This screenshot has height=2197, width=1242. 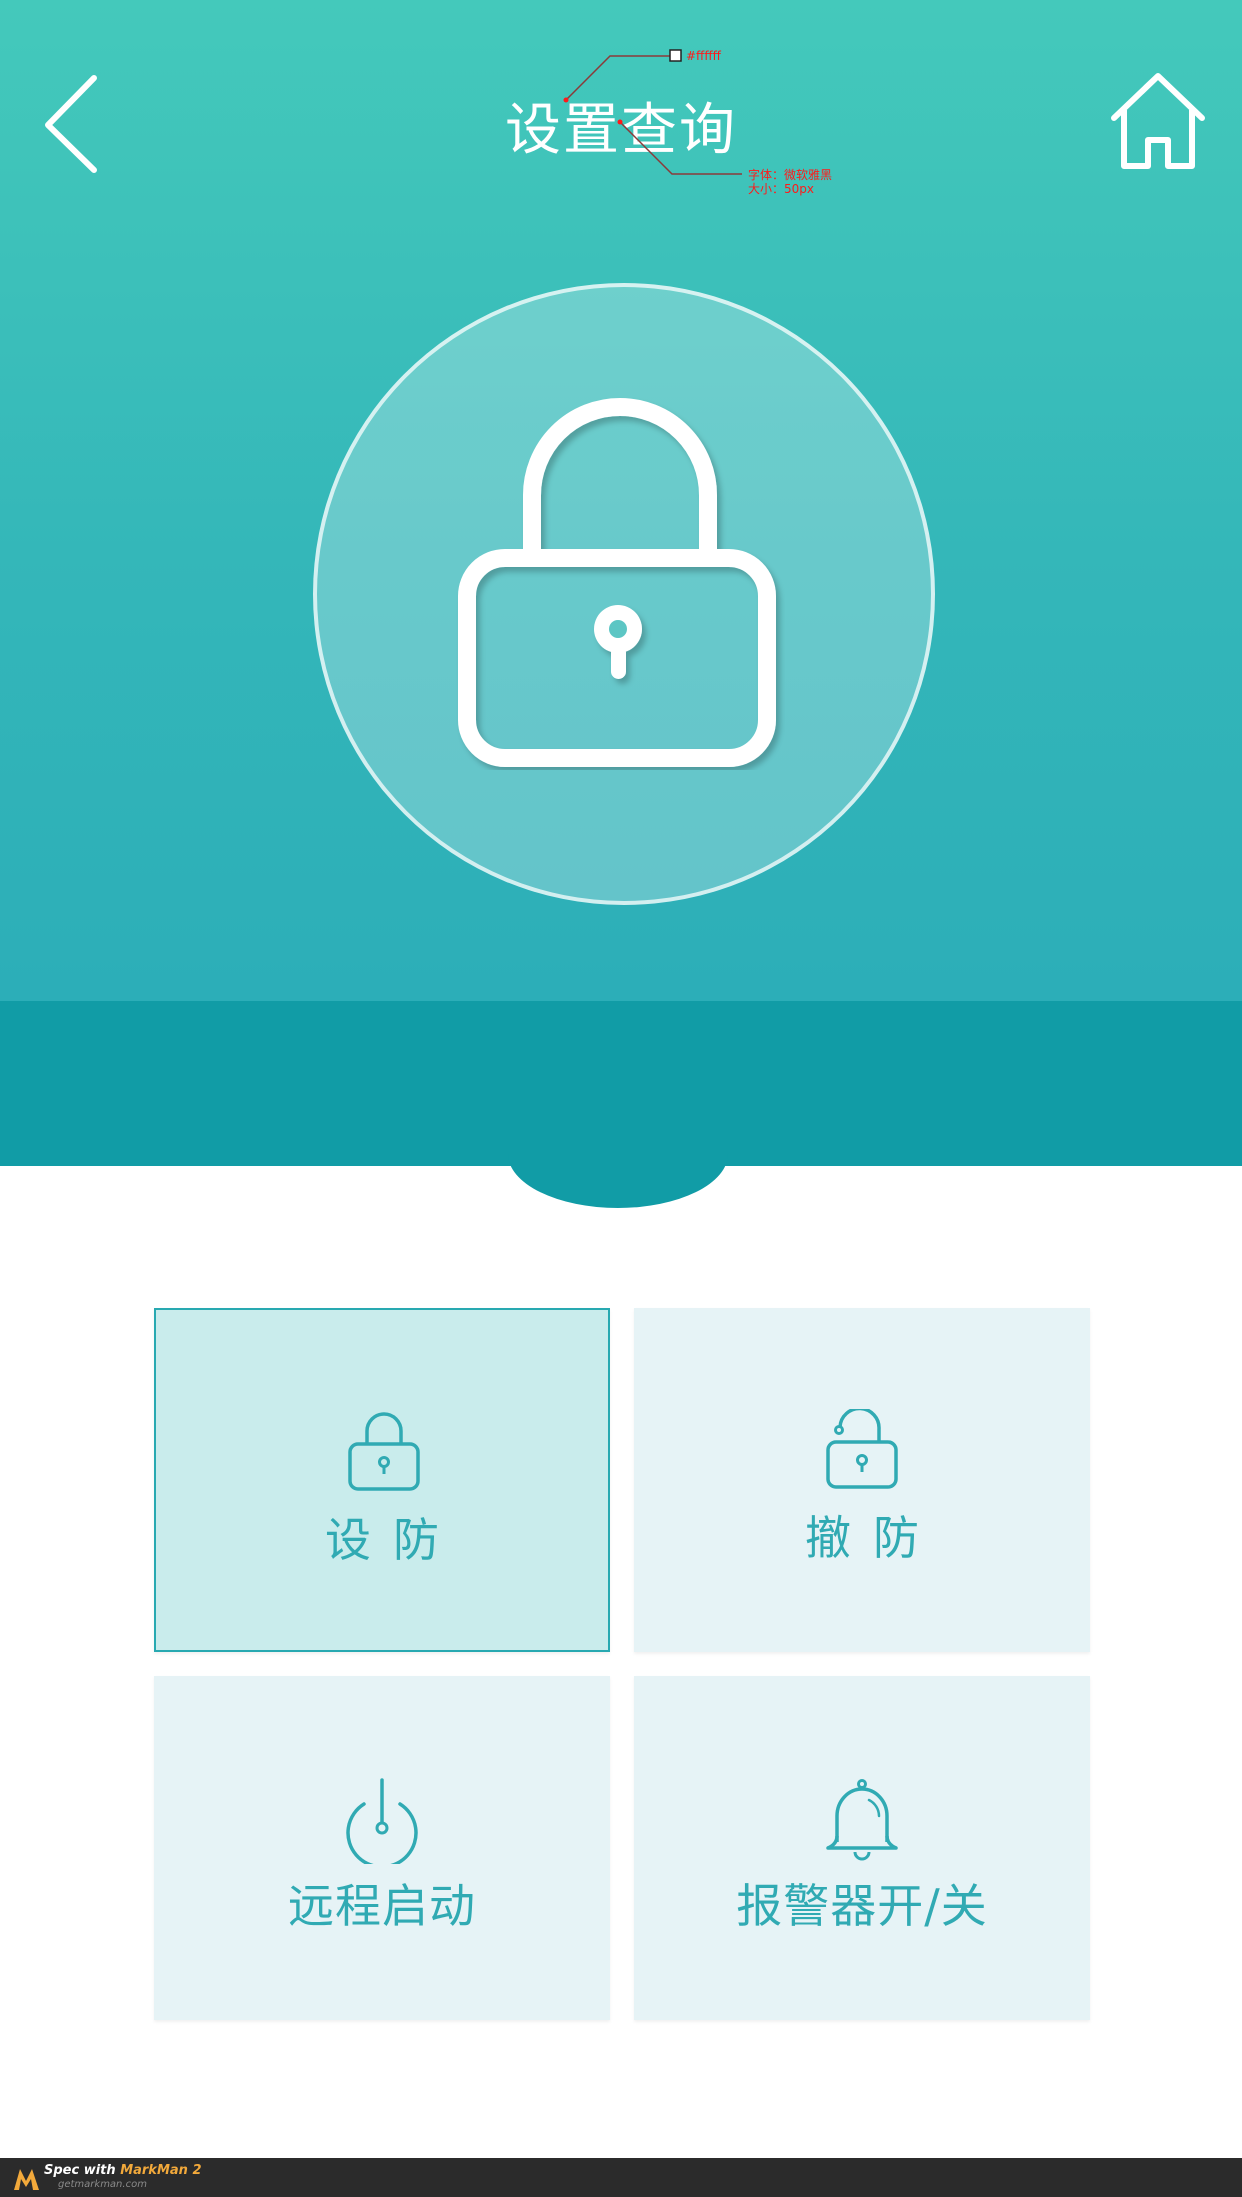 What do you see at coordinates (621, 2177) in the screenshot?
I see `markman-footer: Spec with MarkMan 2 getmarkman.com` at bounding box center [621, 2177].